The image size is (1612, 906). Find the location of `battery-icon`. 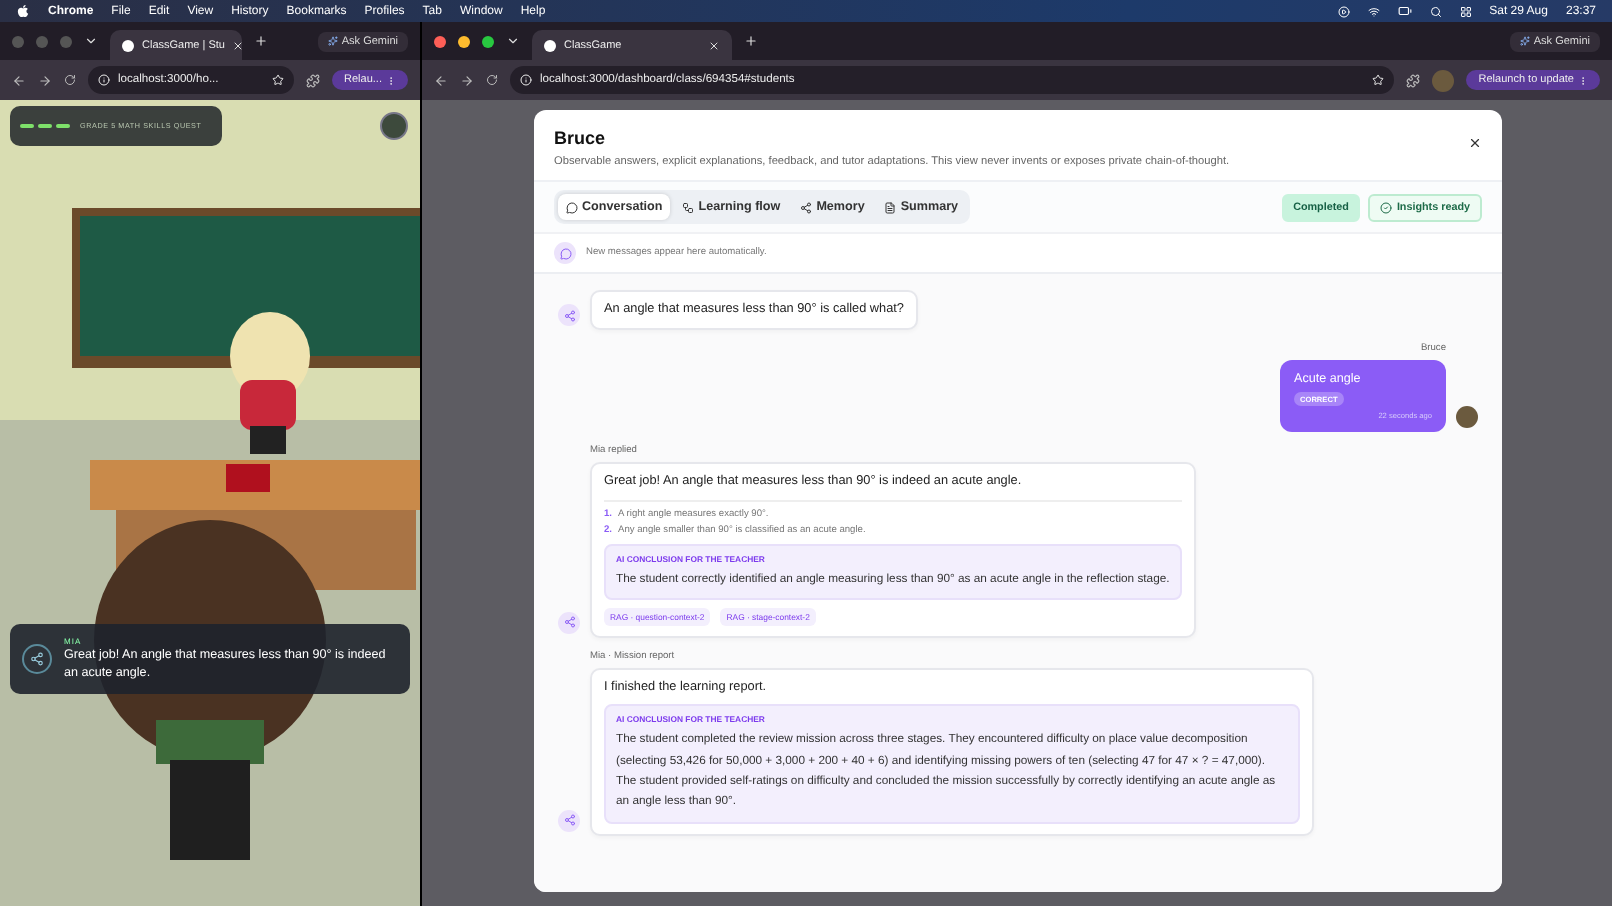

battery-icon is located at coordinates (1404, 11).